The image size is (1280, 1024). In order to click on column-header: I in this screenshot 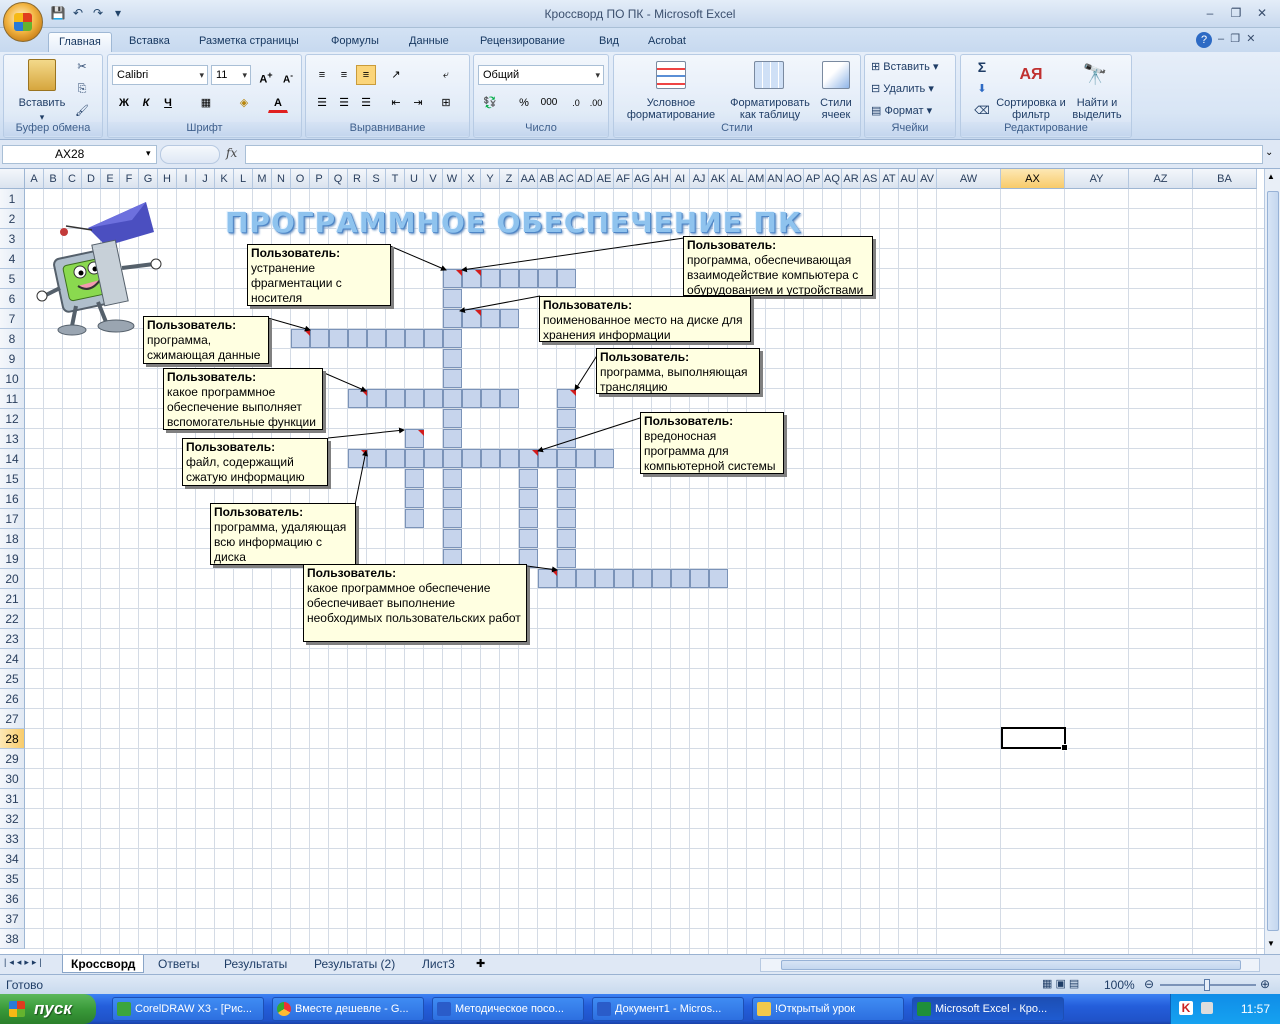, I will do `click(186, 179)`.